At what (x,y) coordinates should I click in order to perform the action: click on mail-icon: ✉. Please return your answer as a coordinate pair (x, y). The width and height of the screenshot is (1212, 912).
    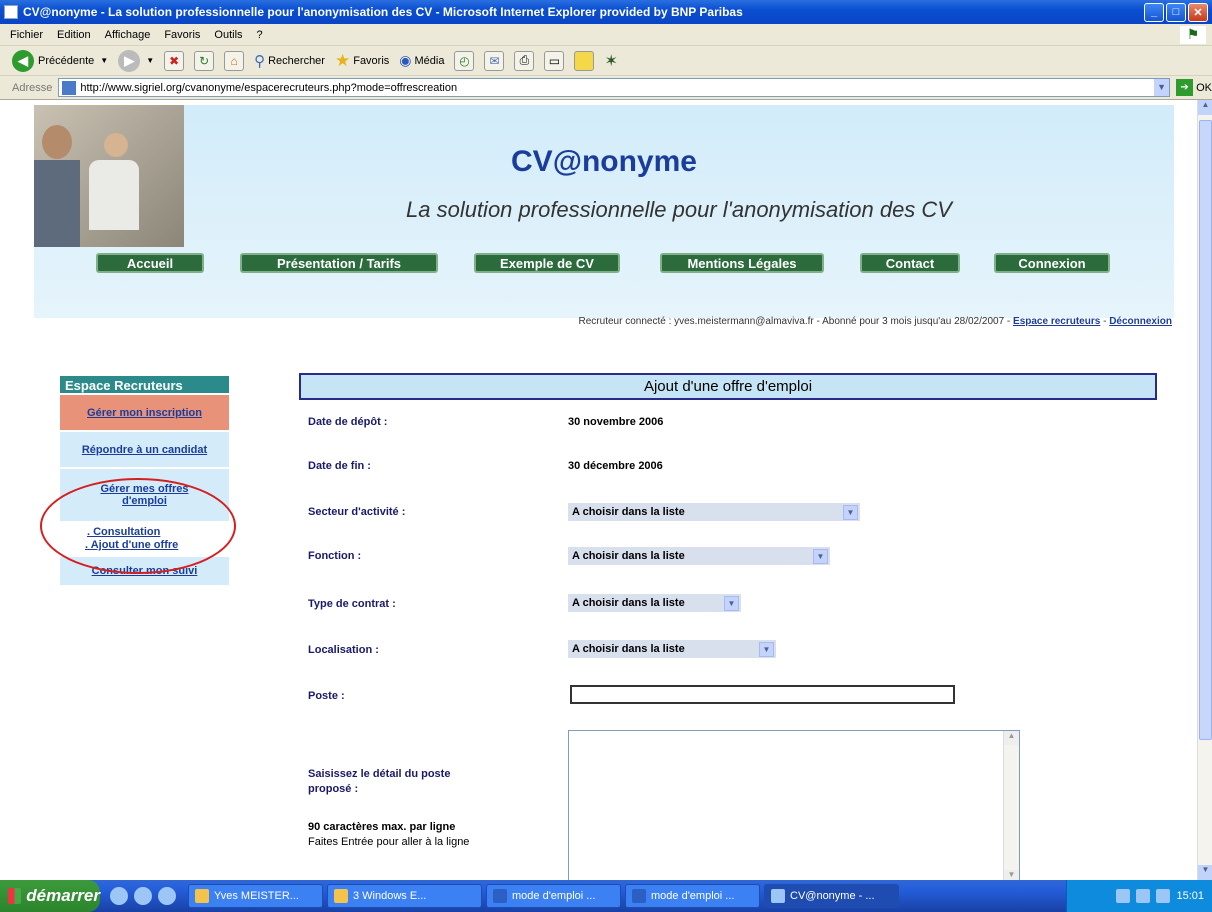
    Looking at the image, I should click on (494, 60).